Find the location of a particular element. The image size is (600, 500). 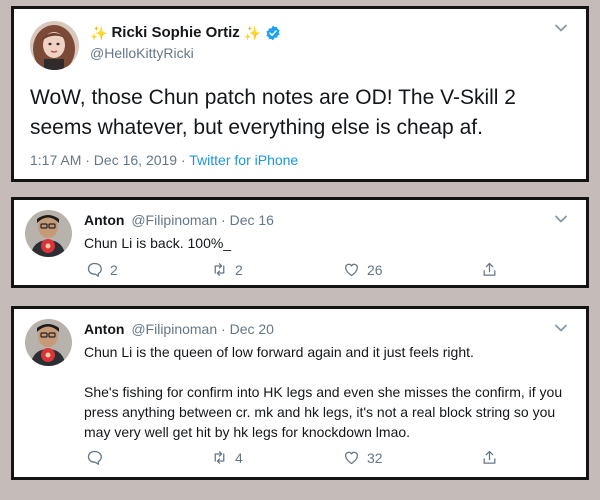

retweet-count: 2 is located at coordinates (239, 269).